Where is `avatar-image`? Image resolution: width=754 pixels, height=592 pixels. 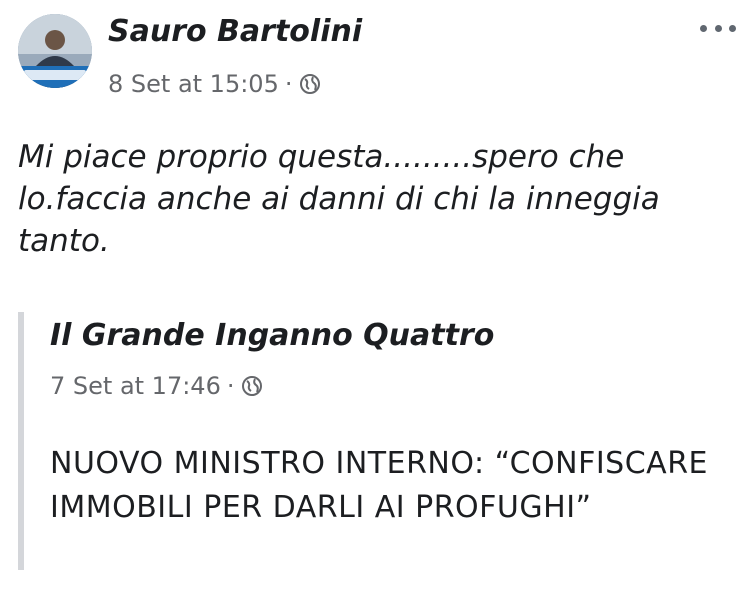 avatar-image is located at coordinates (55, 51).